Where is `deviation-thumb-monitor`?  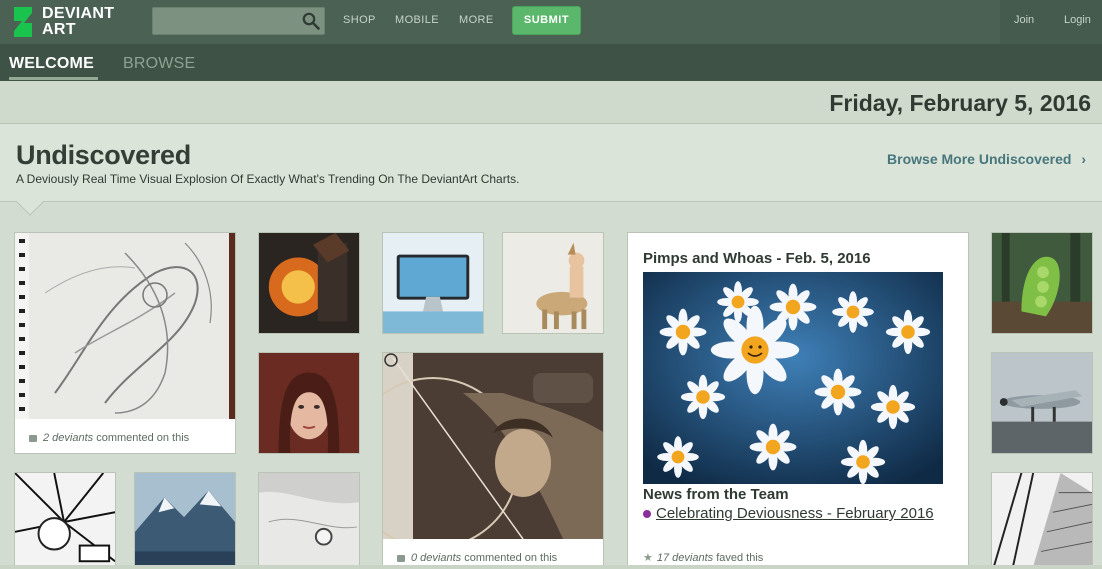
deviation-thumb-monitor is located at coordinates (433, 283).